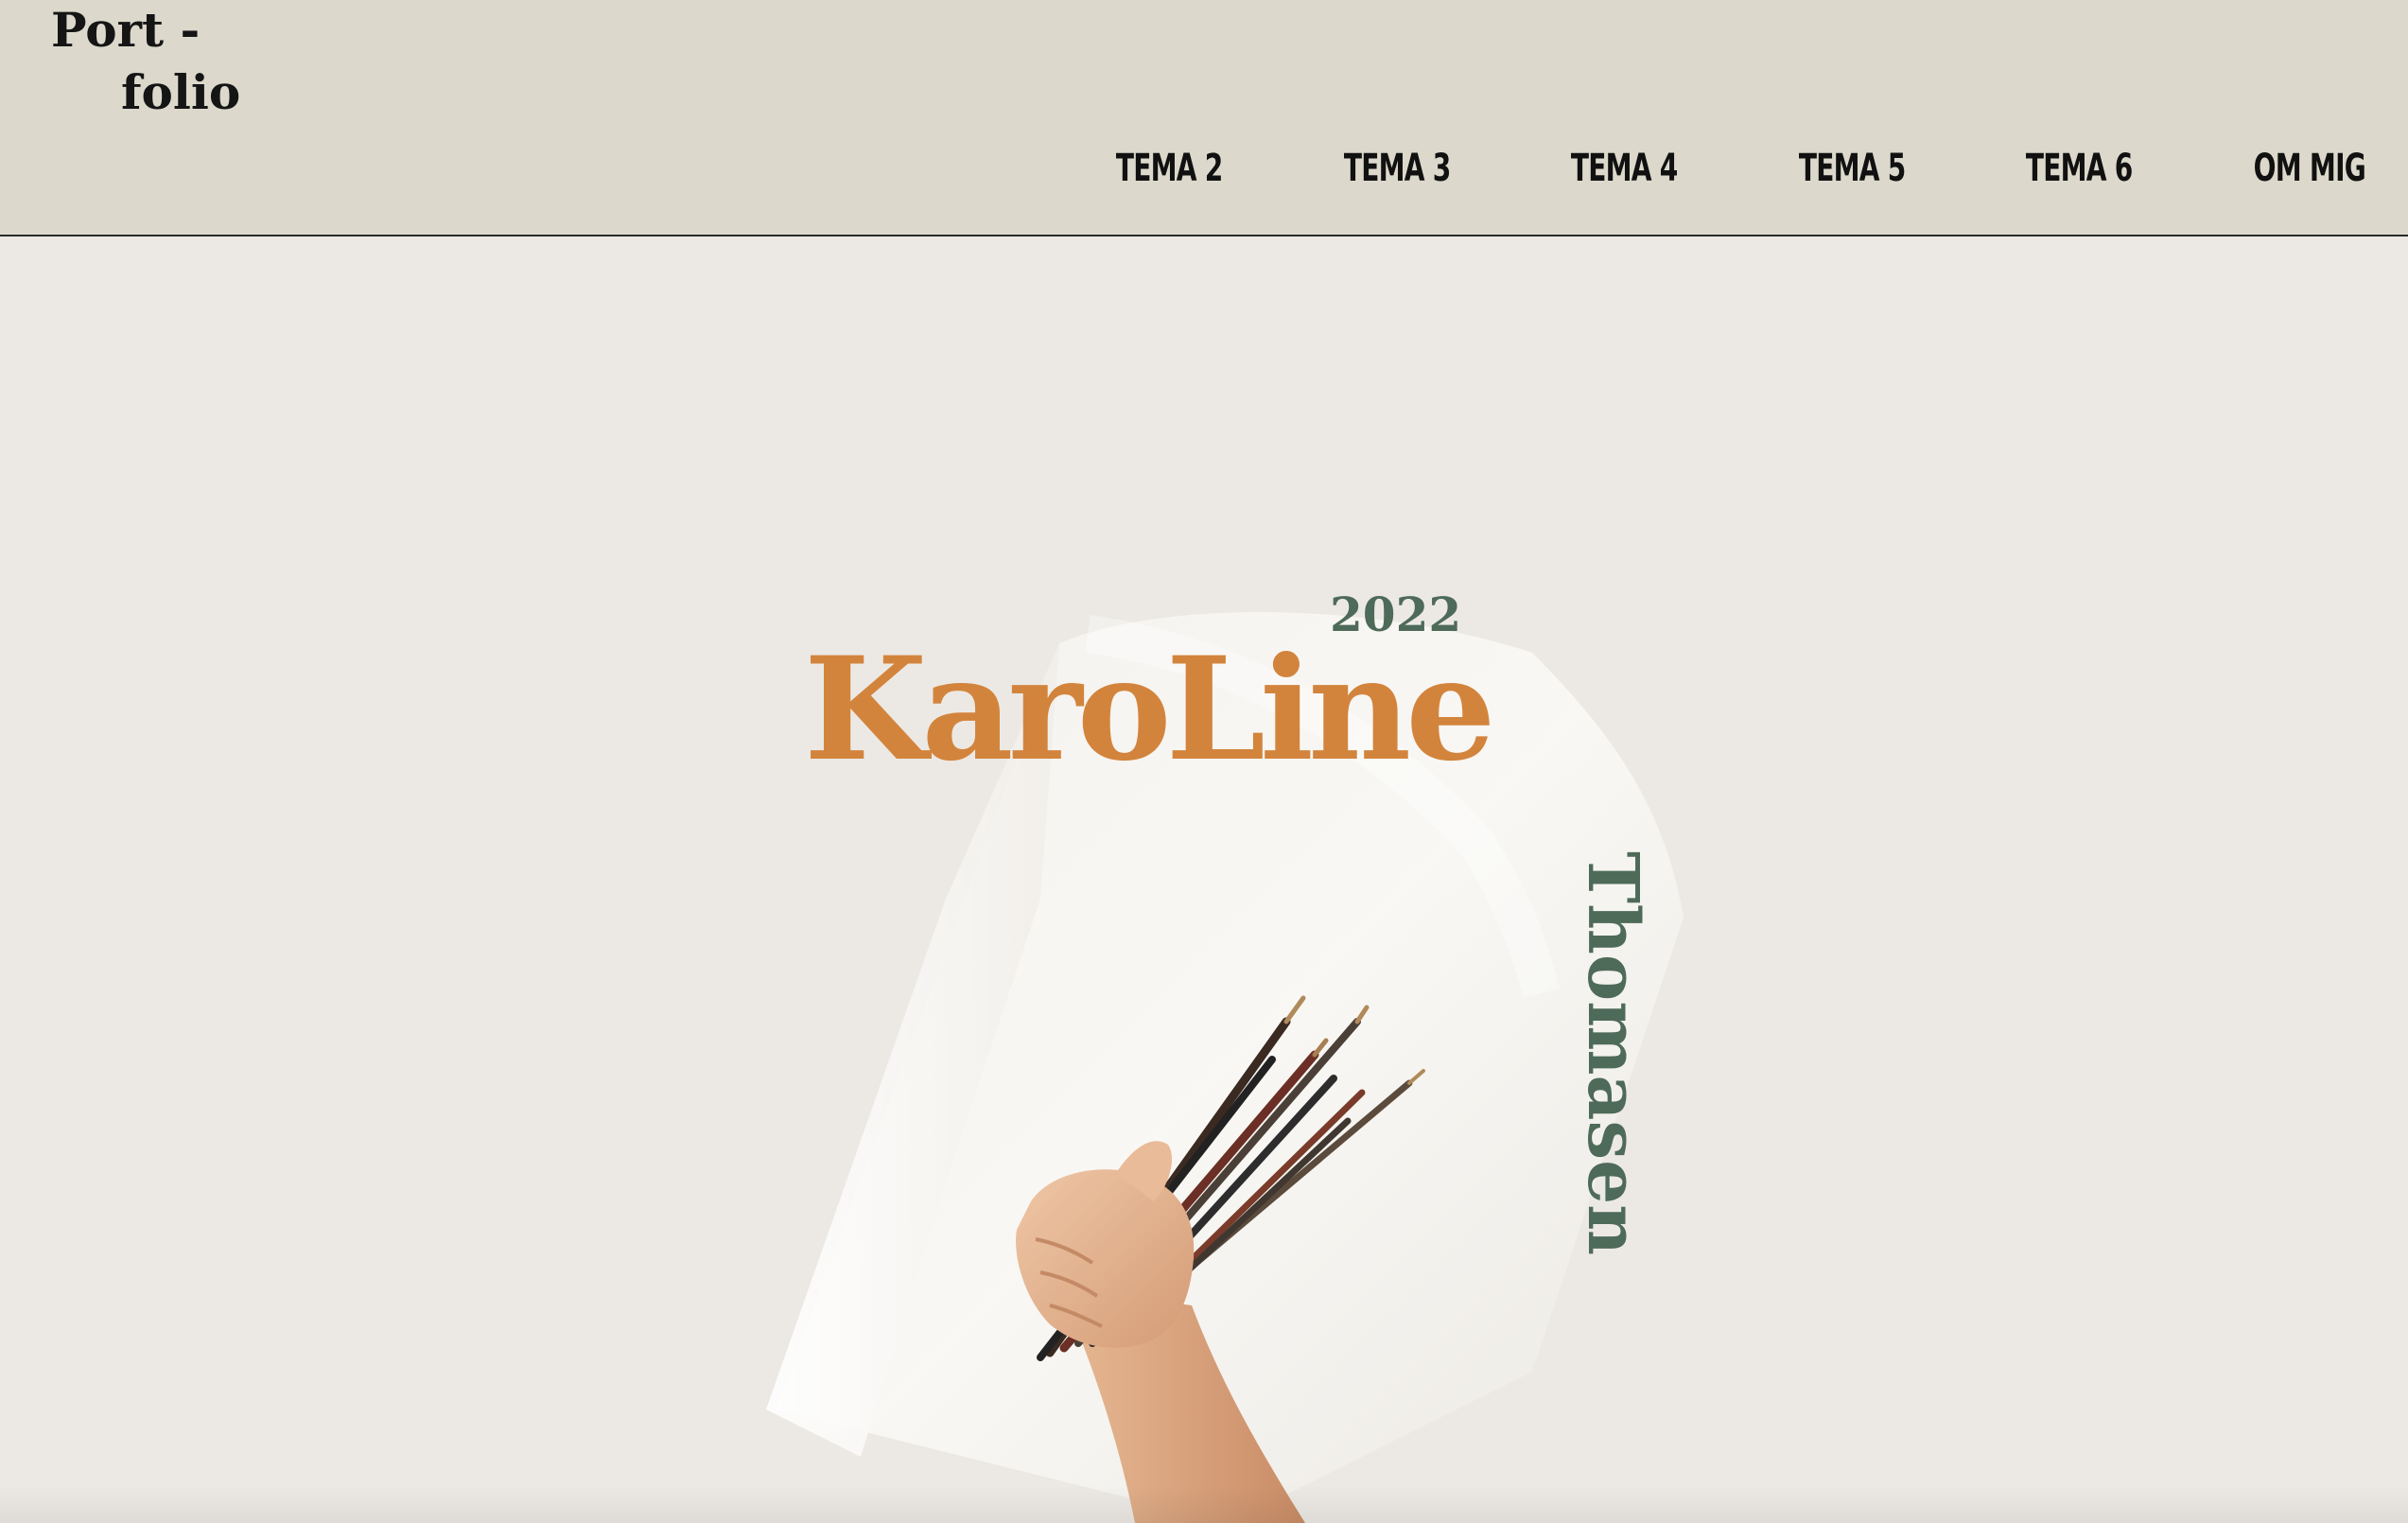 Image resolution: width=2408 pixels, height=1523 pixels. I want to click on site-logo: Port - folio, so click(174, 62).